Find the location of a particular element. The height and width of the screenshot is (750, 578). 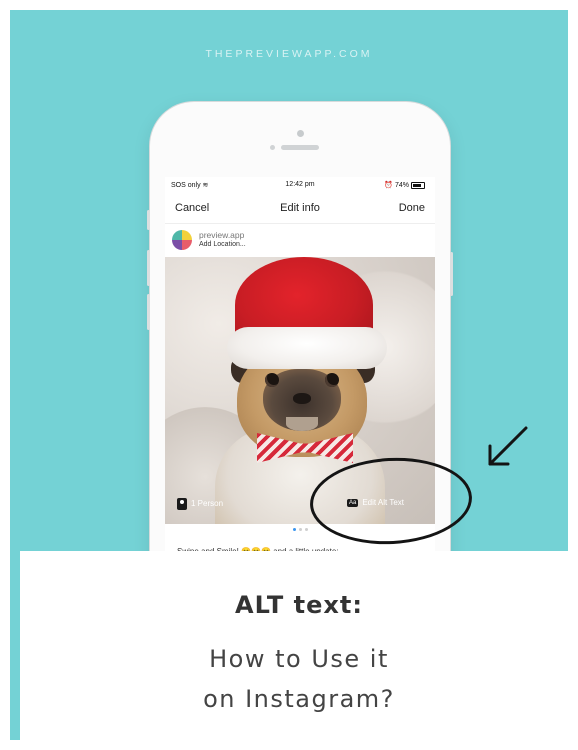

arrow-icon is located at coordinates (508, 446).